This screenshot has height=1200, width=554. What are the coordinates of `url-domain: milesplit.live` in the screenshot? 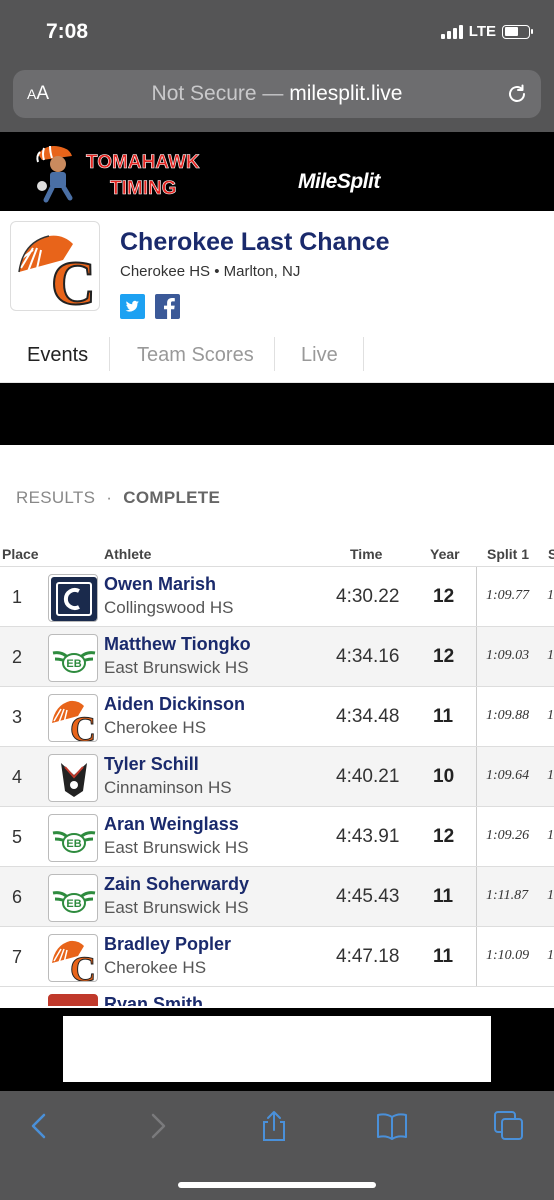 It's located at (346, 93).